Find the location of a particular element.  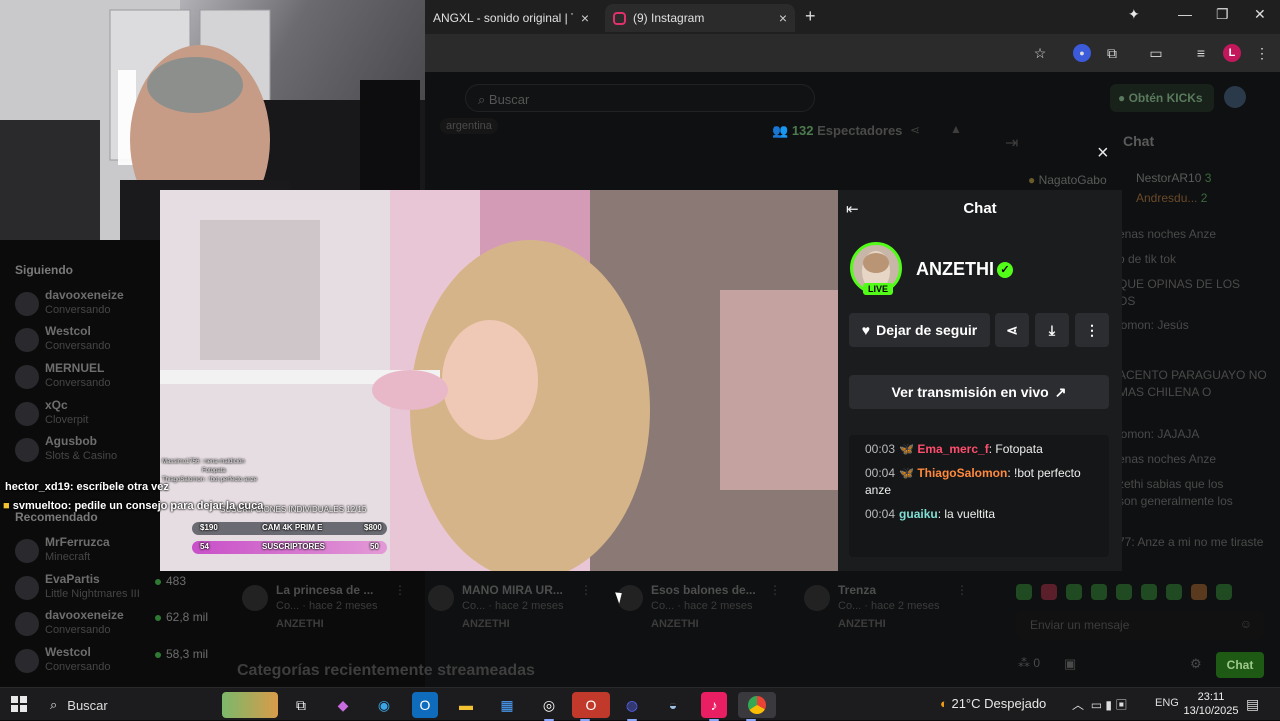

side-chat-line: lomon: Jesús is located at coordinates (1153, 325).